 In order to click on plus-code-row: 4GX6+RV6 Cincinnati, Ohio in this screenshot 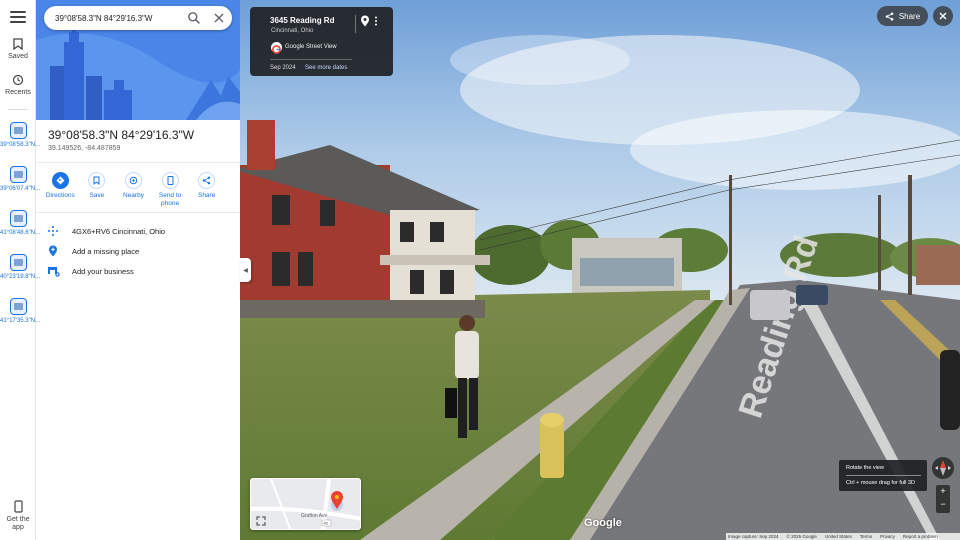, I will do `click(141, 231)`.